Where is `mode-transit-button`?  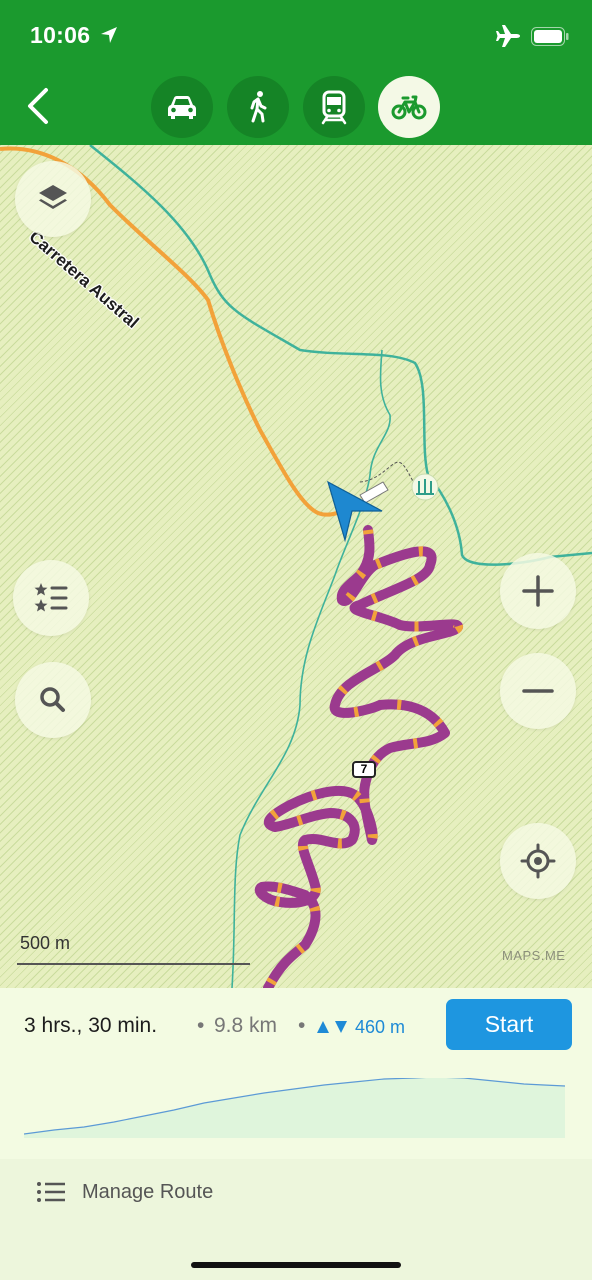
mode-transit-button is located at coordinates (334, 107).